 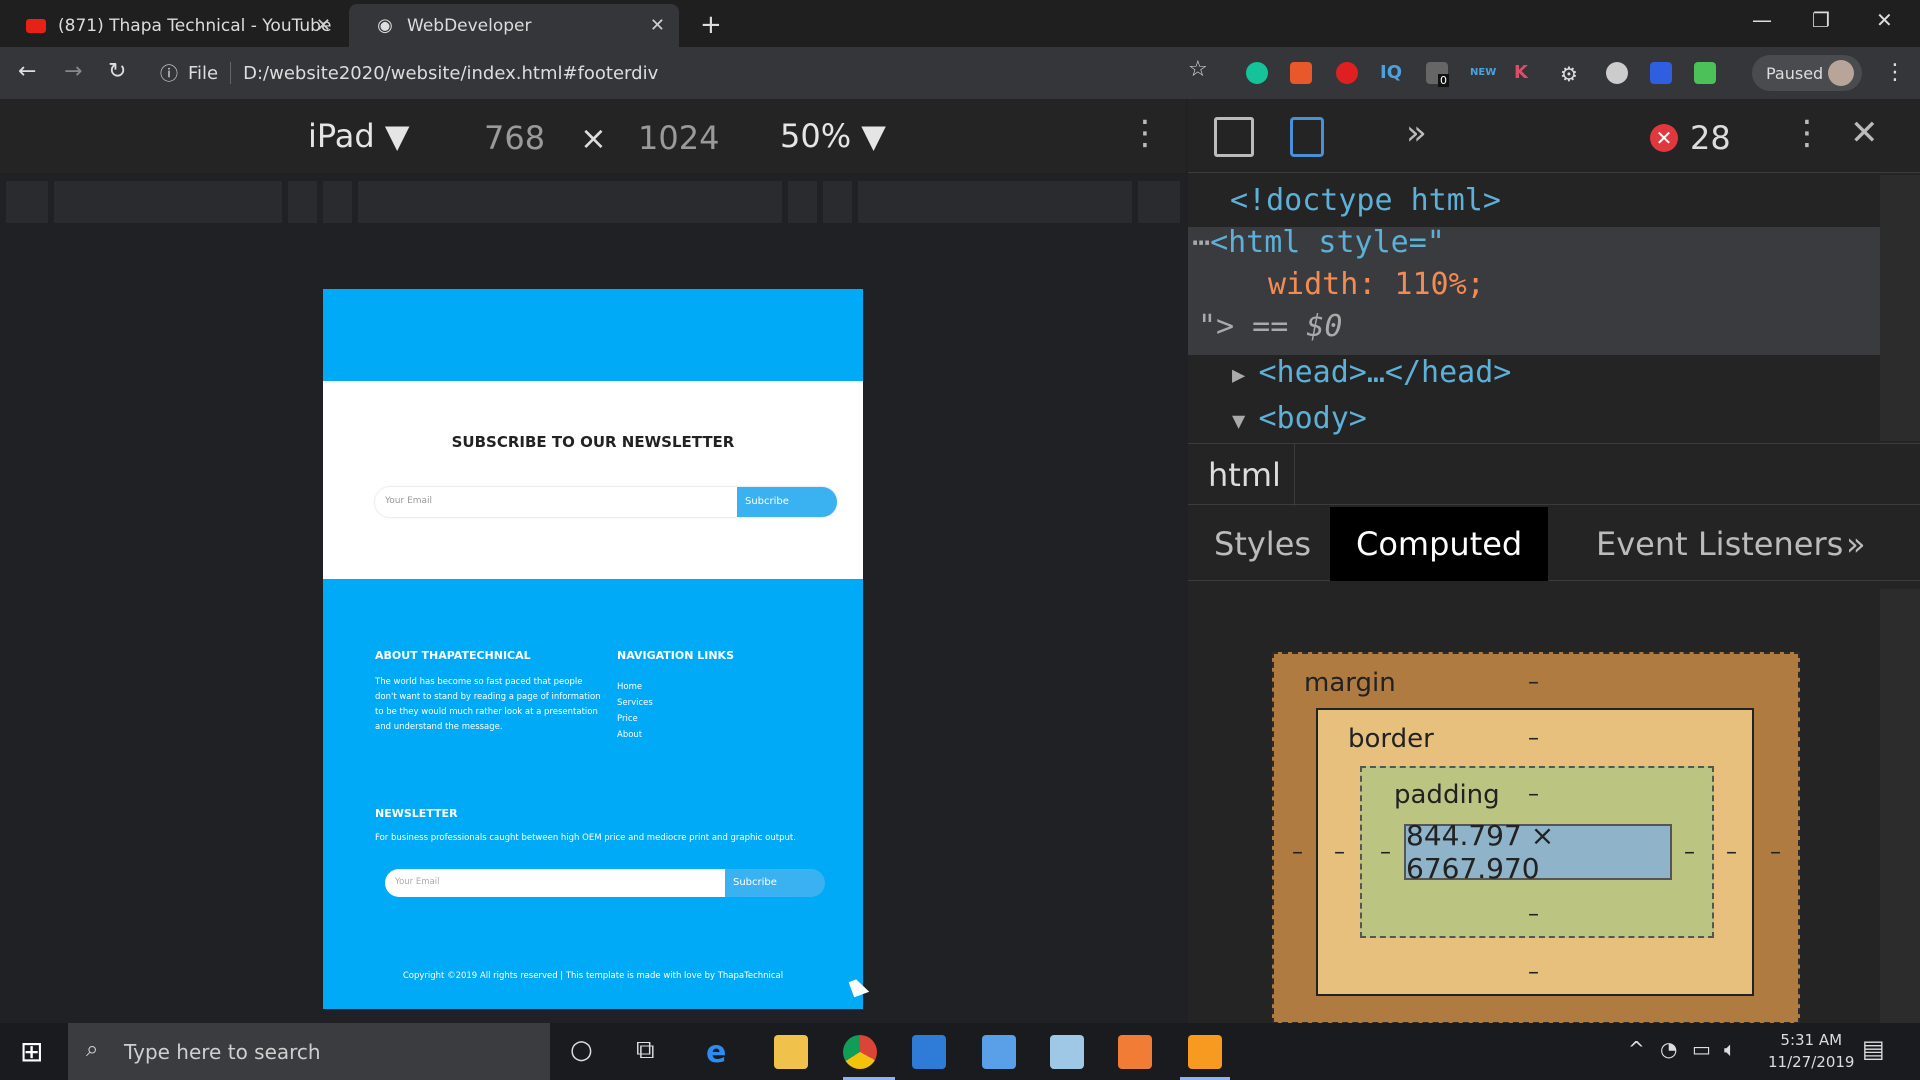 What do you see at coordinates (36, 25) in the screenshot?
I see `youtube-icon` at bounding box center [36, 25].